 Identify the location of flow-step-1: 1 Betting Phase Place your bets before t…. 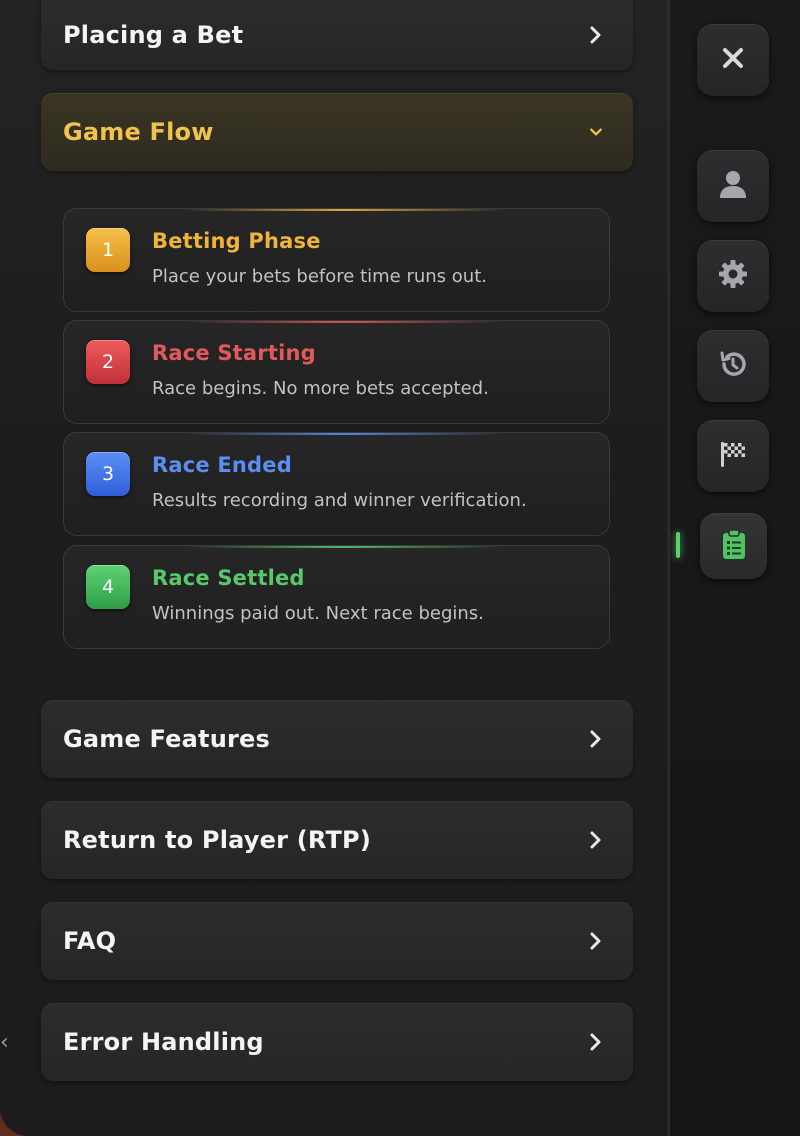
(336, 260).